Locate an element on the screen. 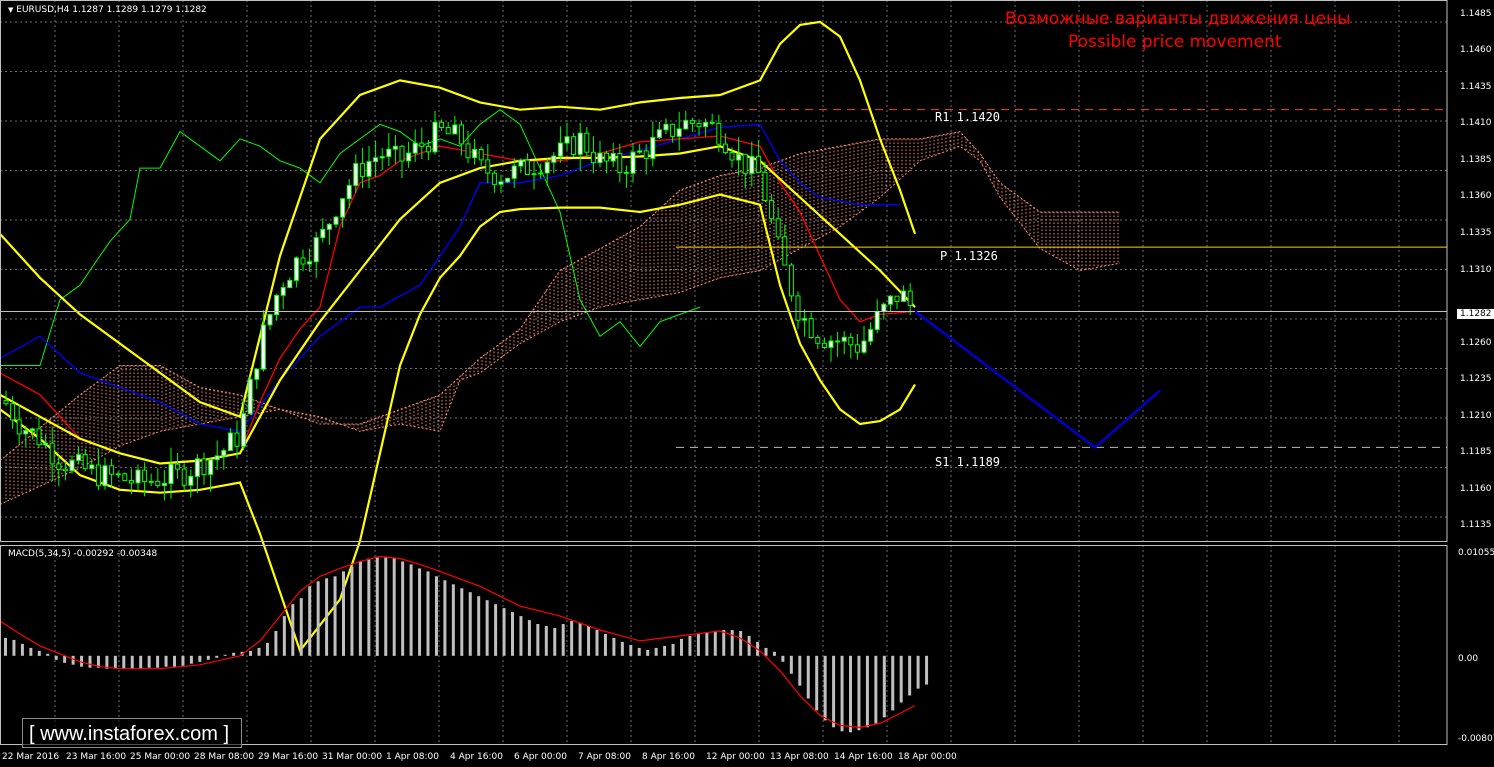 The height and width of the screenshot is (767, 1494). dropdown-triangle-icon: ▼ is located at coordinates (10, 10).